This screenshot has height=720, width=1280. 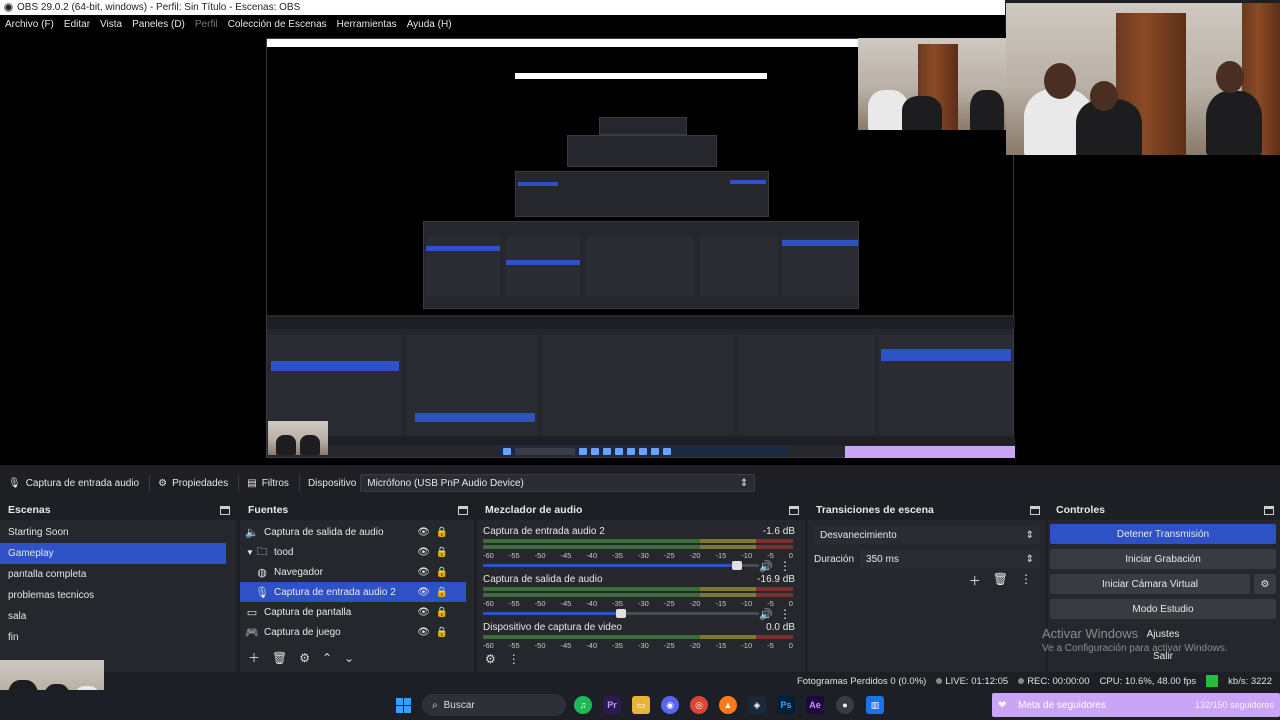 I want to click on menu-paneles: Paneles (D), so click(x=158, y=24).